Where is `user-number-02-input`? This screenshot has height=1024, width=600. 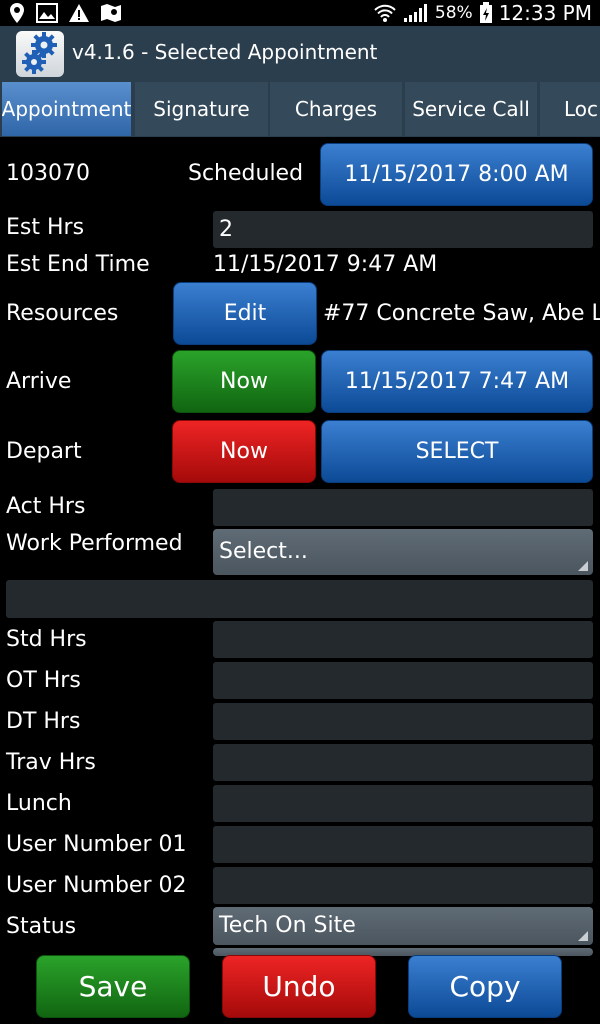
user-number-02-input is located at coordinates (403, 885).